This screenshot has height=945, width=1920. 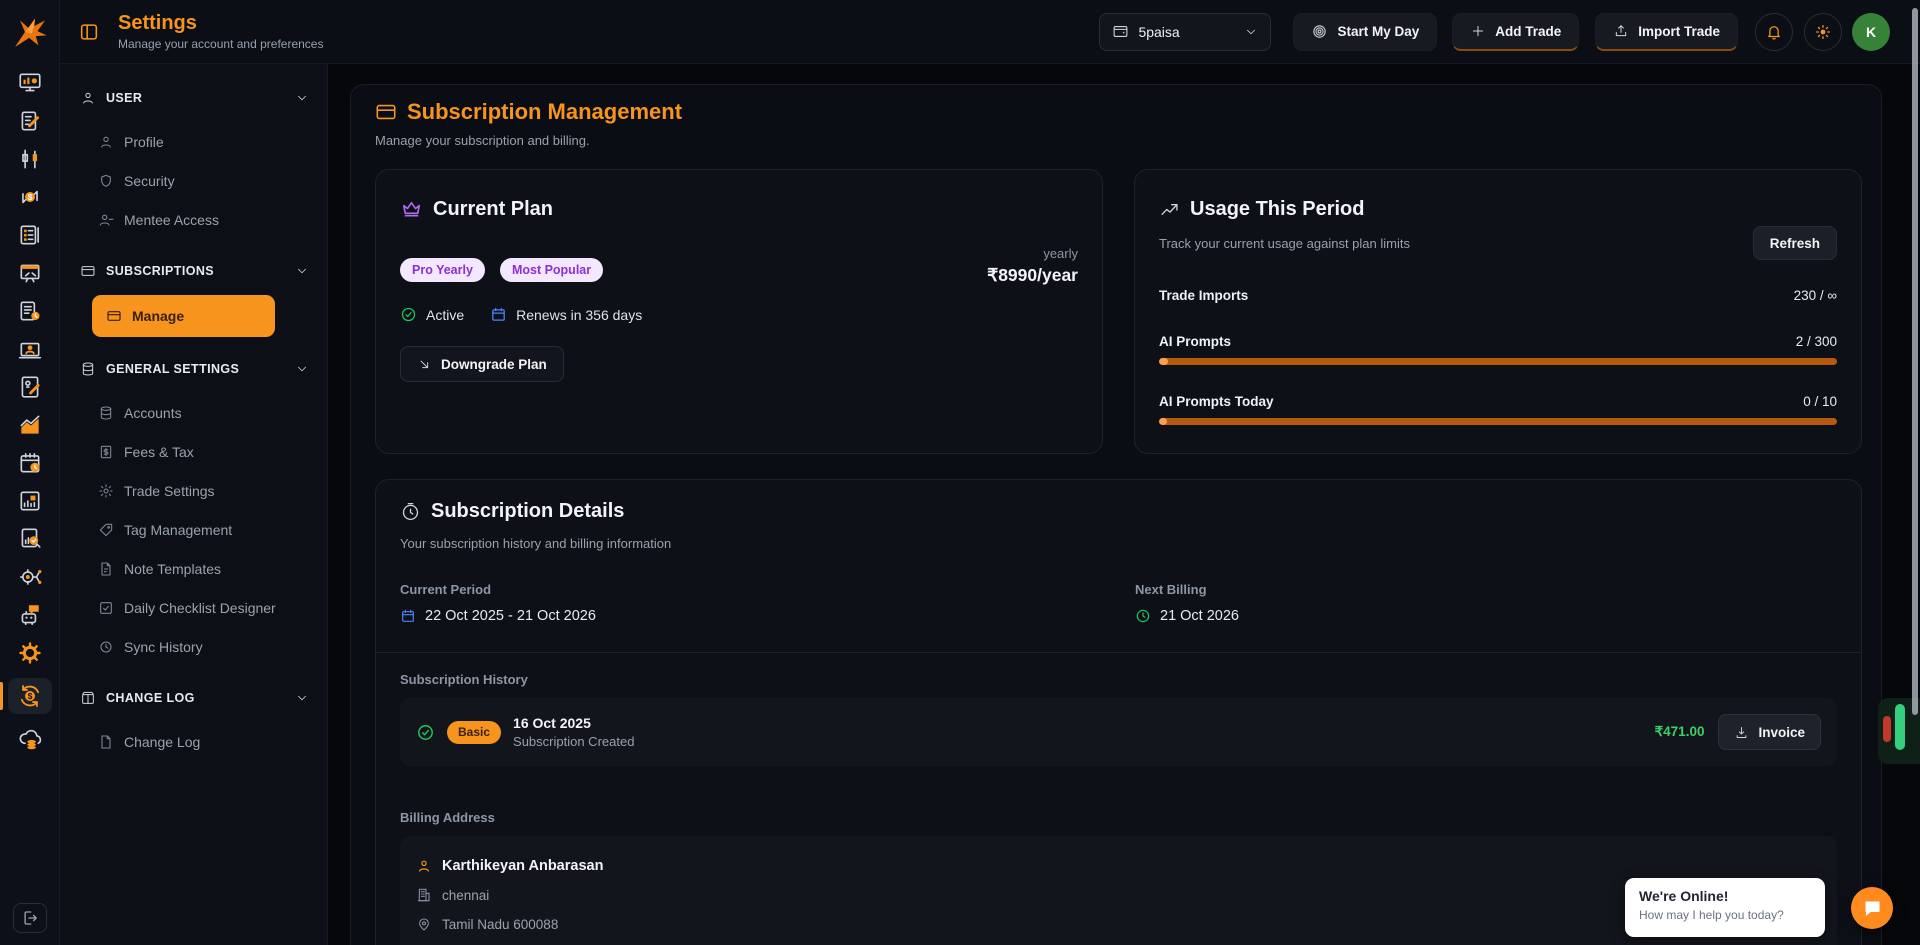 What do you see at coordinates (194, 490) in the screenshot?
I see `sidebar-item-trade-settings: Trade Settings` at bounding box center [194, 490].